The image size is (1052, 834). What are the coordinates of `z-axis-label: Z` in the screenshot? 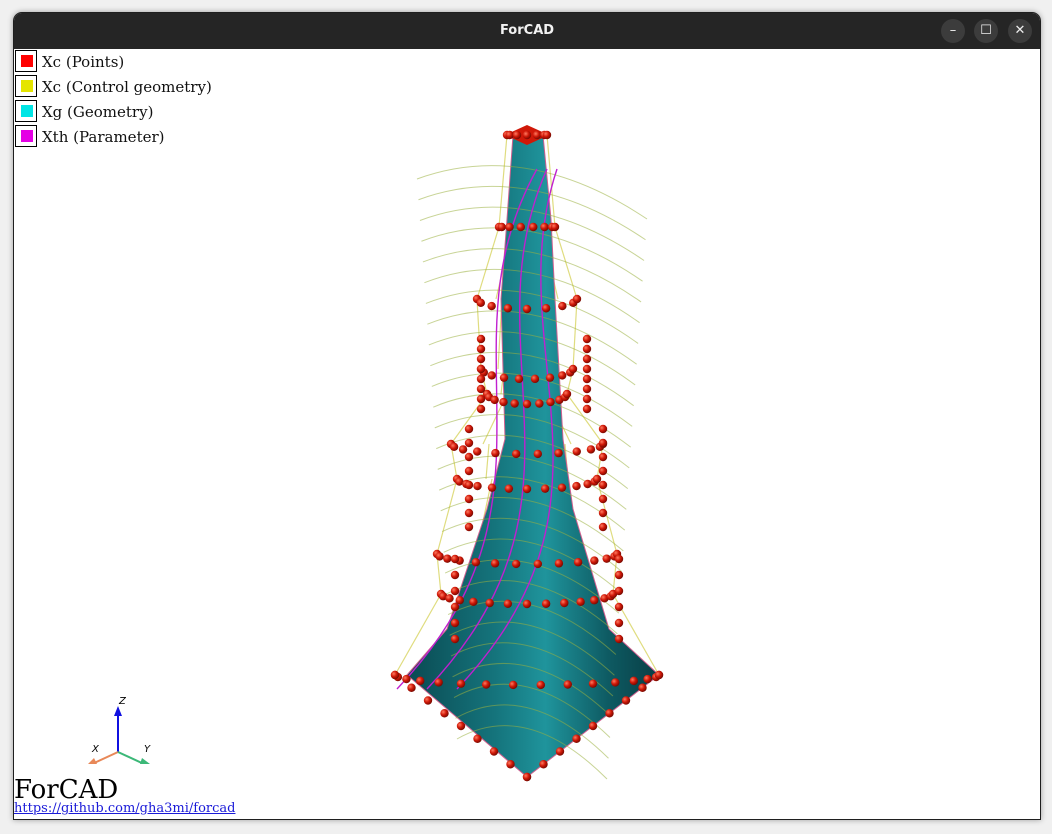 It's located at (122, 701).